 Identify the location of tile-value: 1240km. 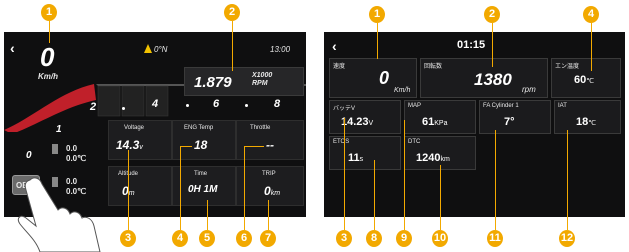
(433, 158).